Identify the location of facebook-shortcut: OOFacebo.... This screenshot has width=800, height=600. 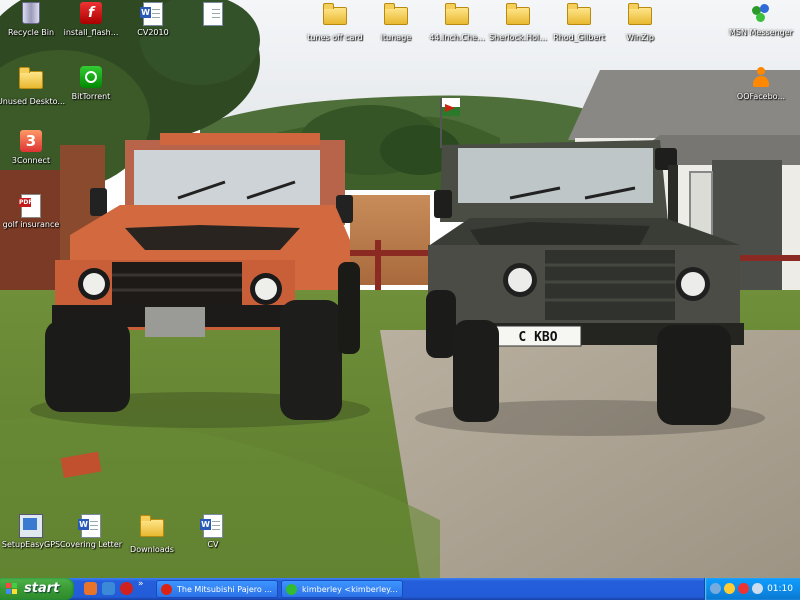
(761, 84).